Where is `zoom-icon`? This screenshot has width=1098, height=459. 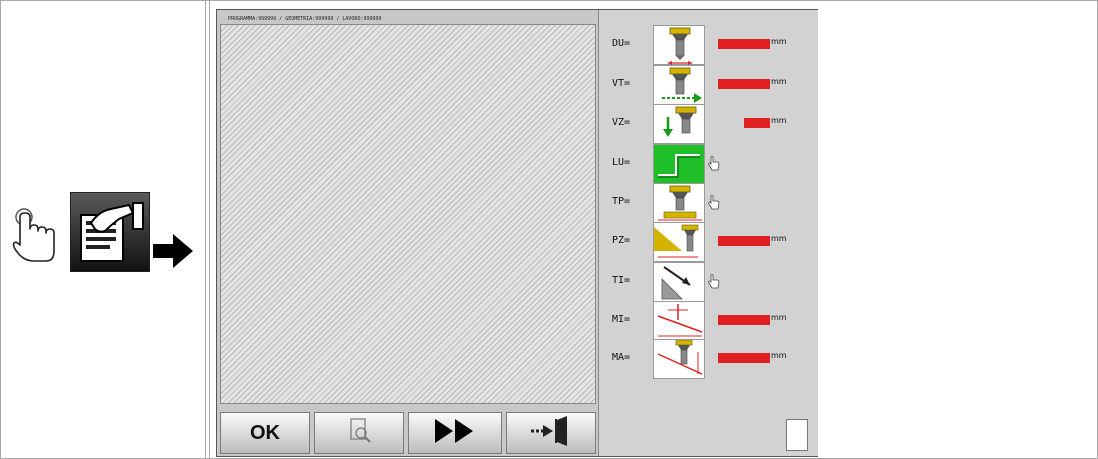
zoom-icon is located at coordinates (359, 433).